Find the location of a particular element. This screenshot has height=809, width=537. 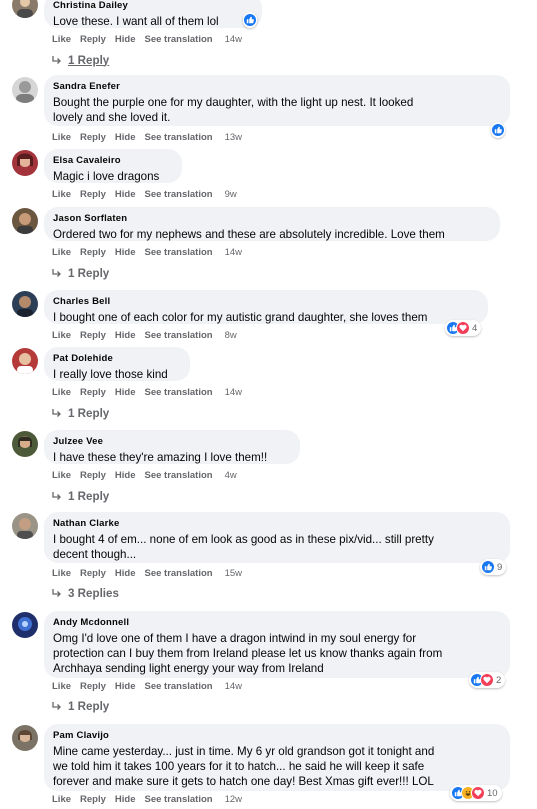

comment-actions: Like Reply Hide See translation 14w is located at coordinates (147, 252).